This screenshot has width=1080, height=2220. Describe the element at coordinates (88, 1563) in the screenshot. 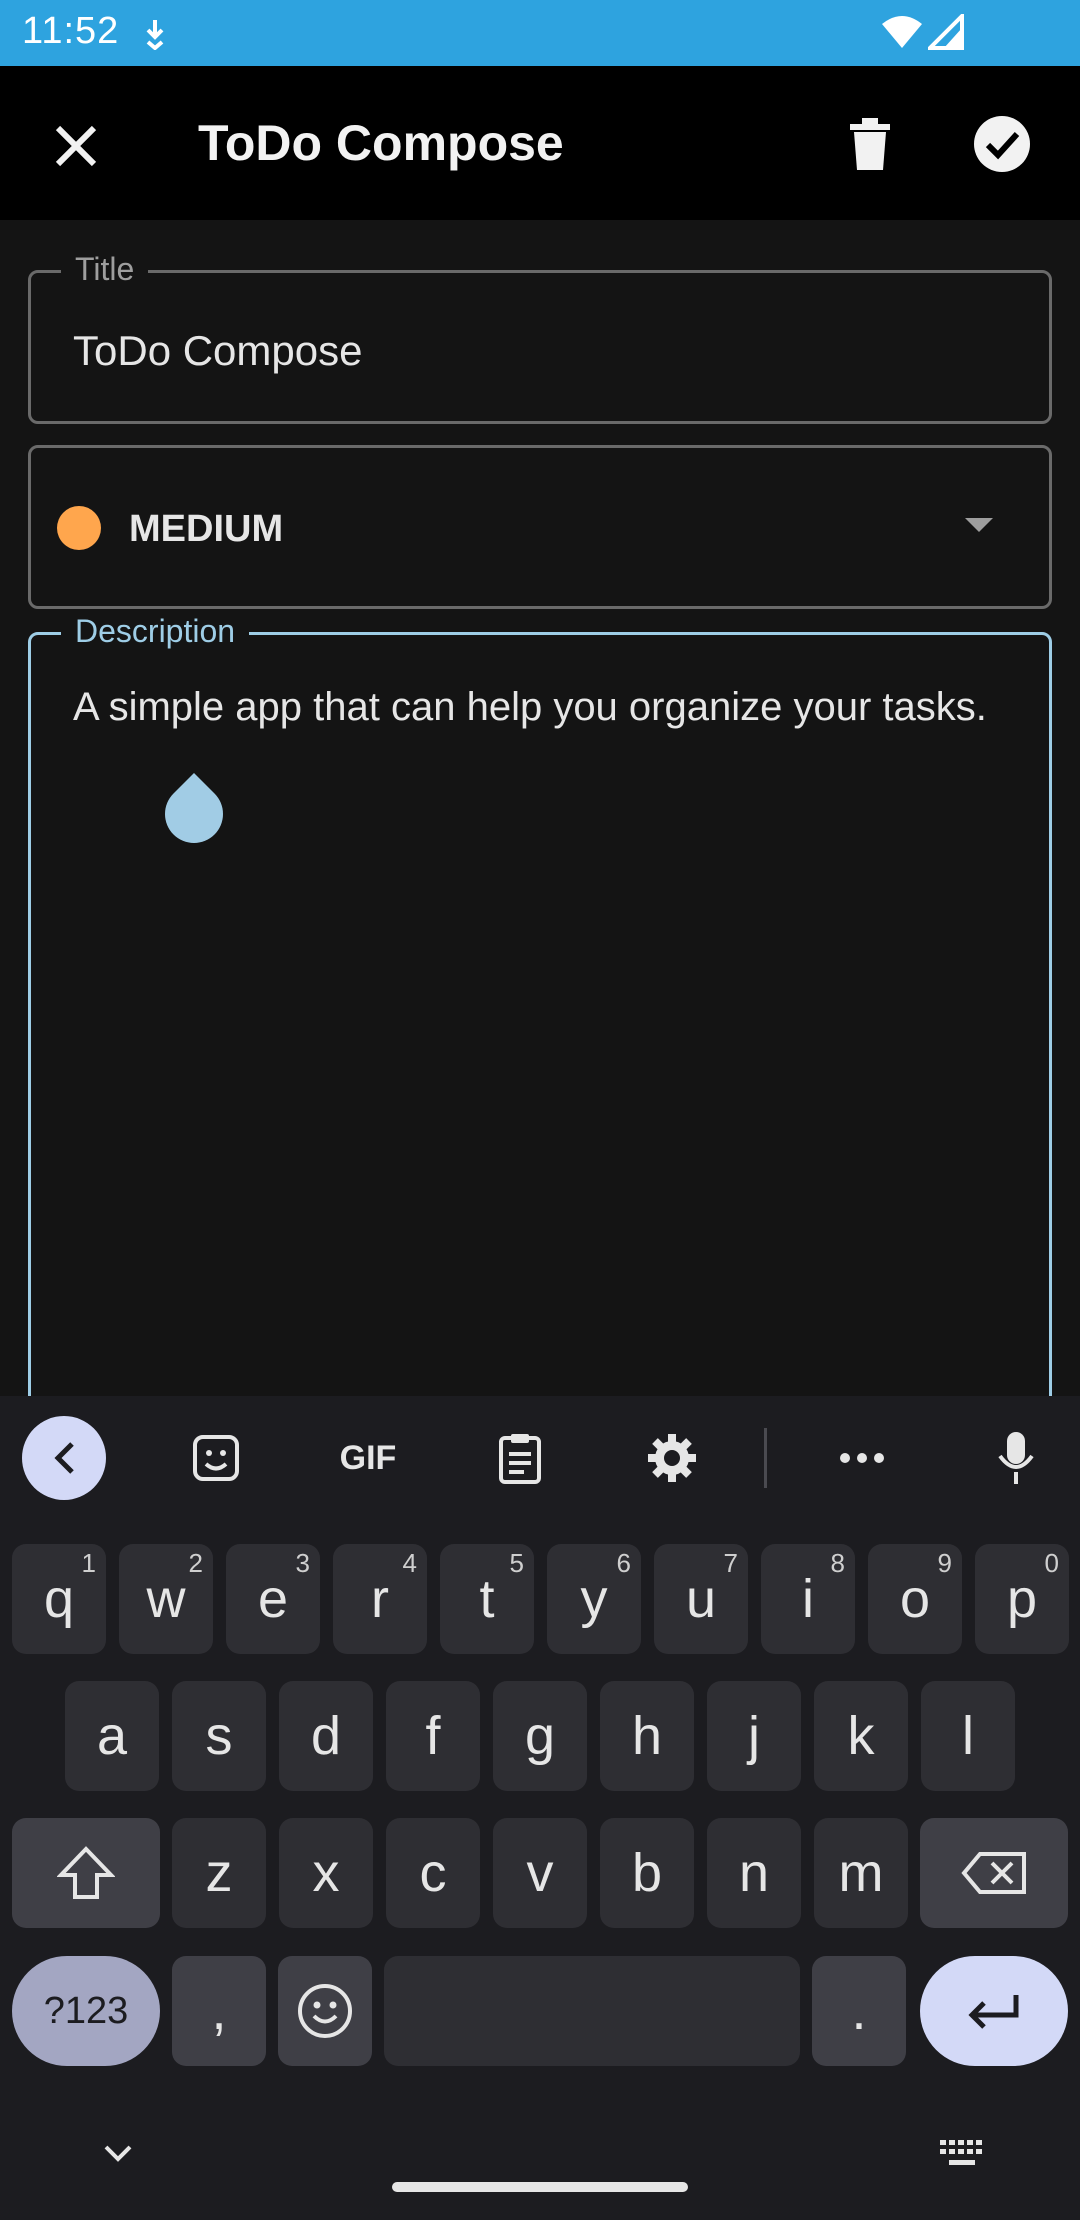

I see `key-hint: 1` at that location.